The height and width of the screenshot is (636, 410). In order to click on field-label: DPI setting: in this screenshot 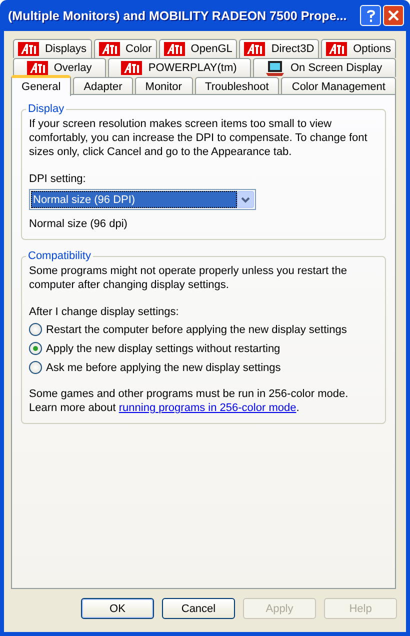, I will do `click(58, 179)`.